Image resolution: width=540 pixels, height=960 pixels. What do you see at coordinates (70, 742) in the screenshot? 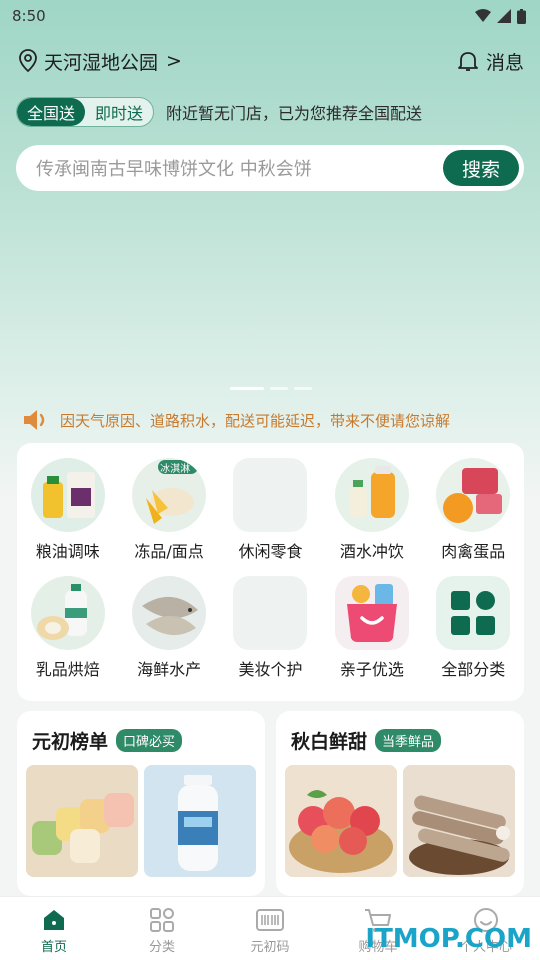
I see `ranking-card-title: 元初榜单` at bounding box center [70, 742].